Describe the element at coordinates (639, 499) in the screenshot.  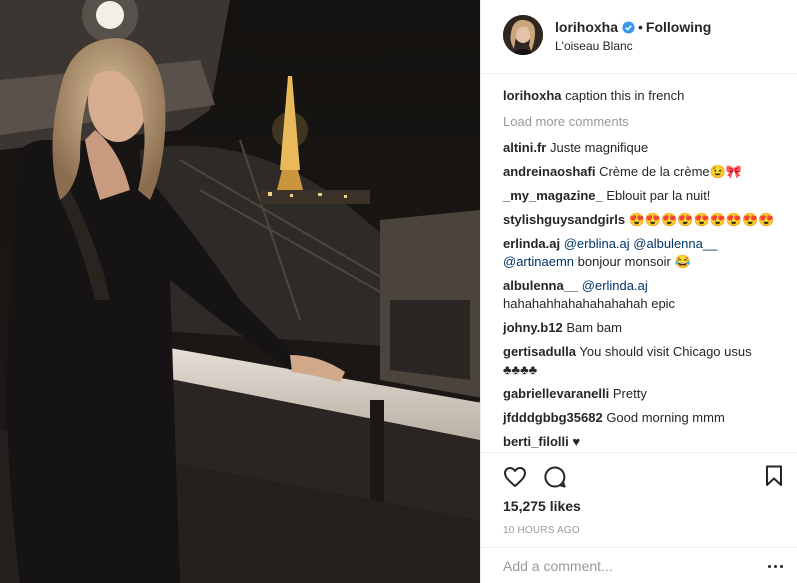
I see `post-actions: 15,275 likes 10 HOURS AGO` at that location.